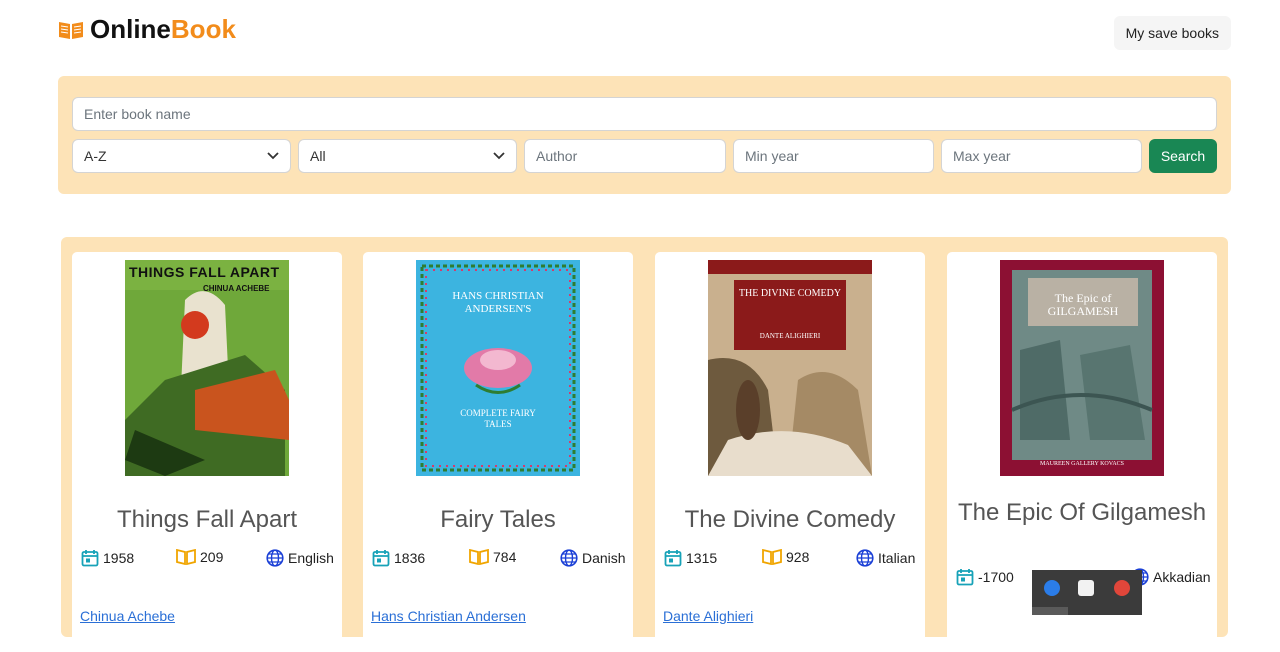 This screenshot has height=652, width=1280. I want to click on book-title: The Epic Of Gilgamesh, so click(1082, 513).